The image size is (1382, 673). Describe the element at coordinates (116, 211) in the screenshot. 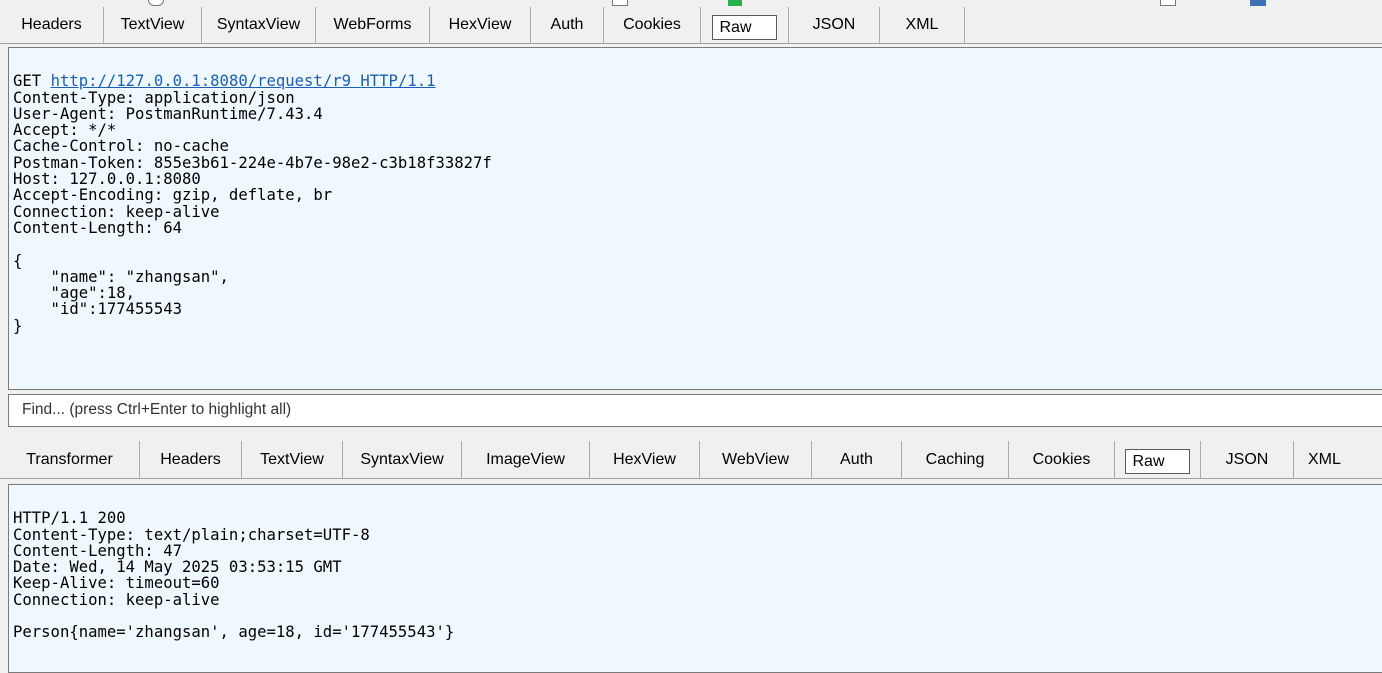

I see `request-header-line: Connection: keep-alive` at that location.